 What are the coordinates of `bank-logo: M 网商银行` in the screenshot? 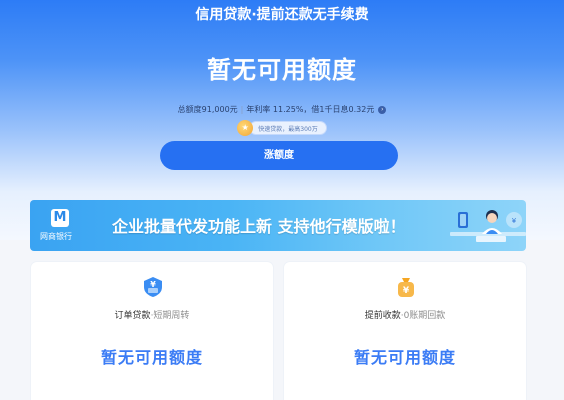 It's located at (60, 226).